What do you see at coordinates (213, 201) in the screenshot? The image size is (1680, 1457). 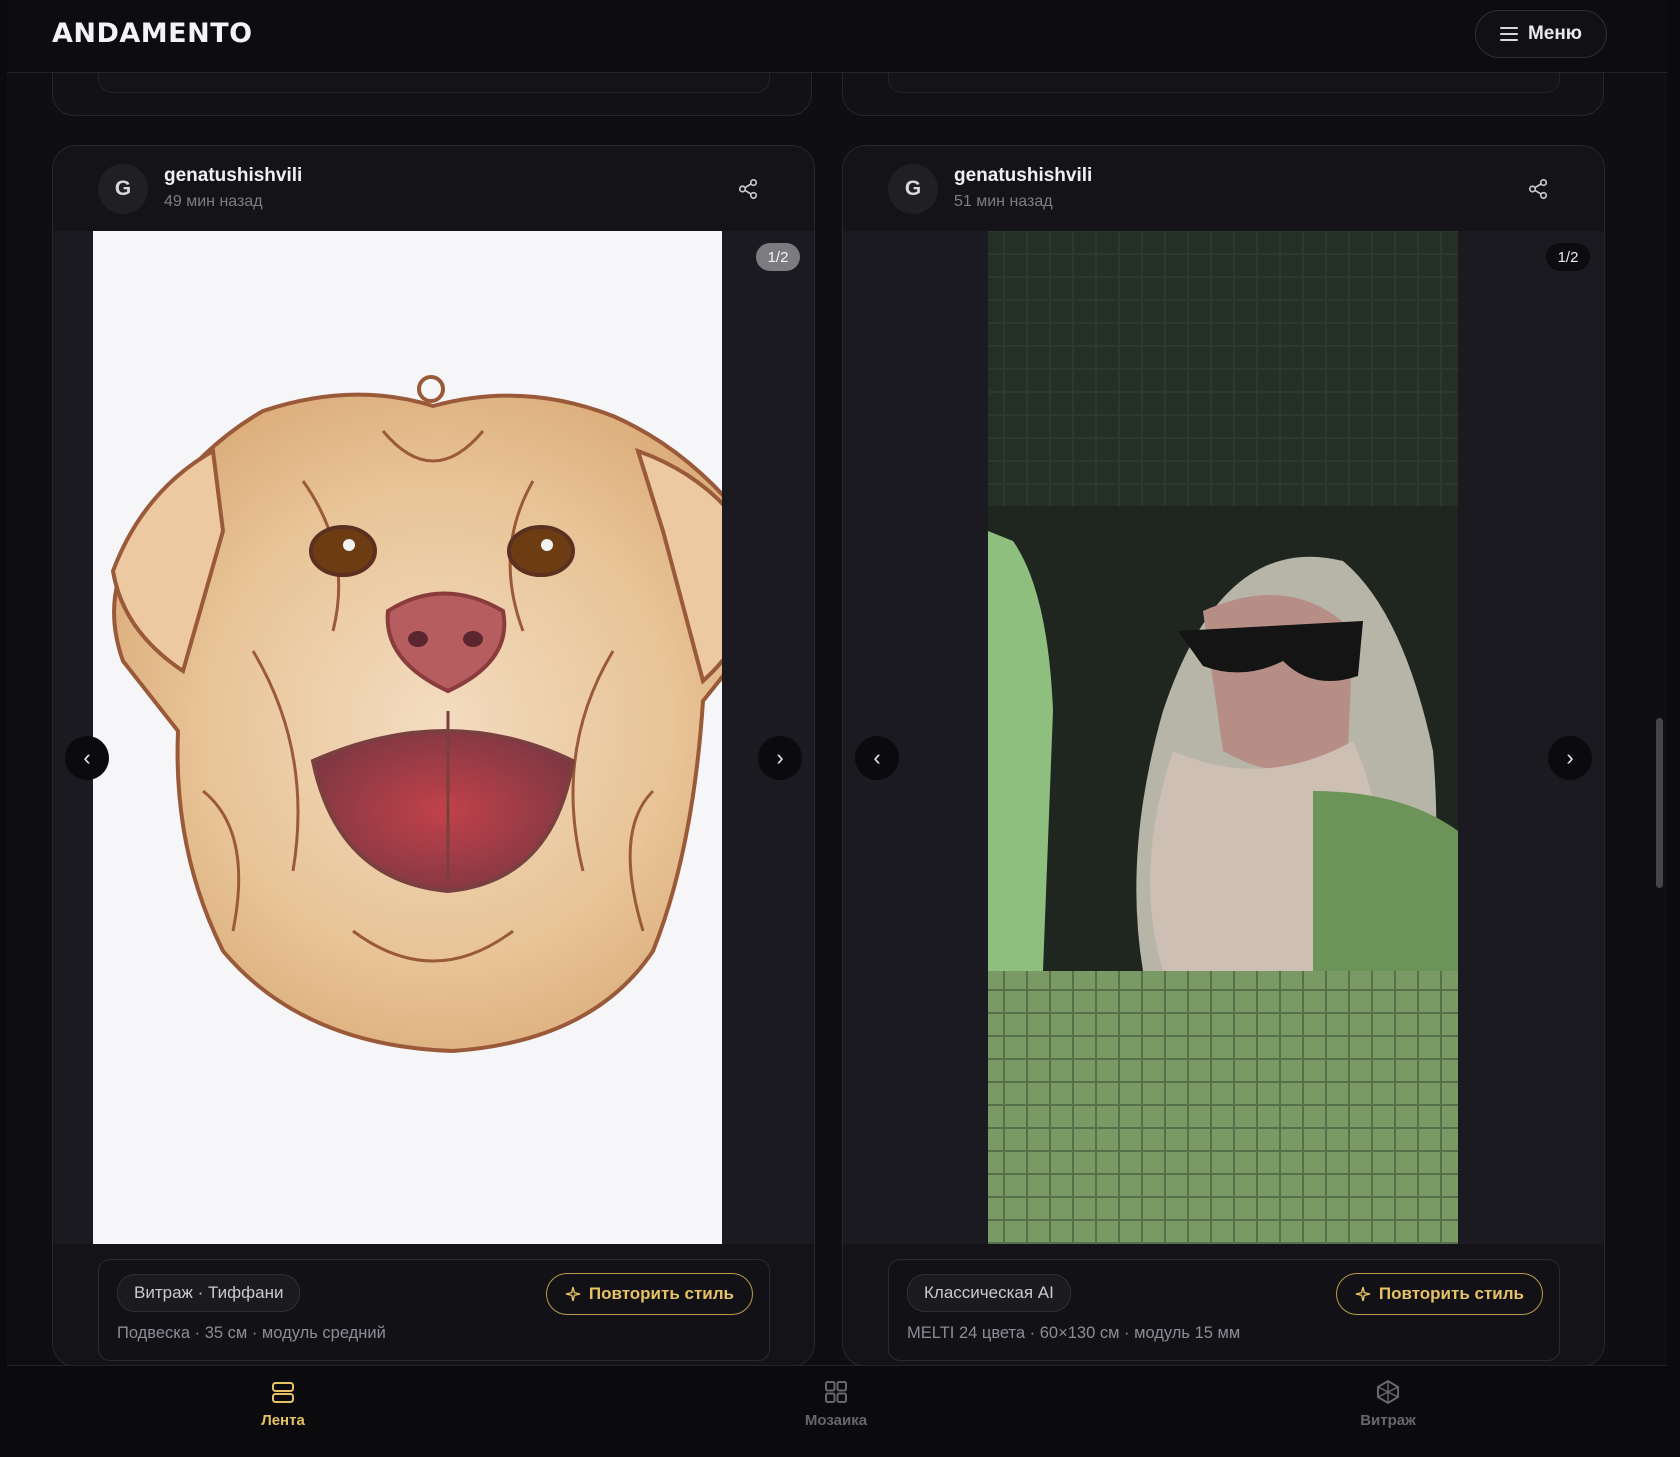 I see `post-time: 49 мин назад` at bounding box center [213, 201].